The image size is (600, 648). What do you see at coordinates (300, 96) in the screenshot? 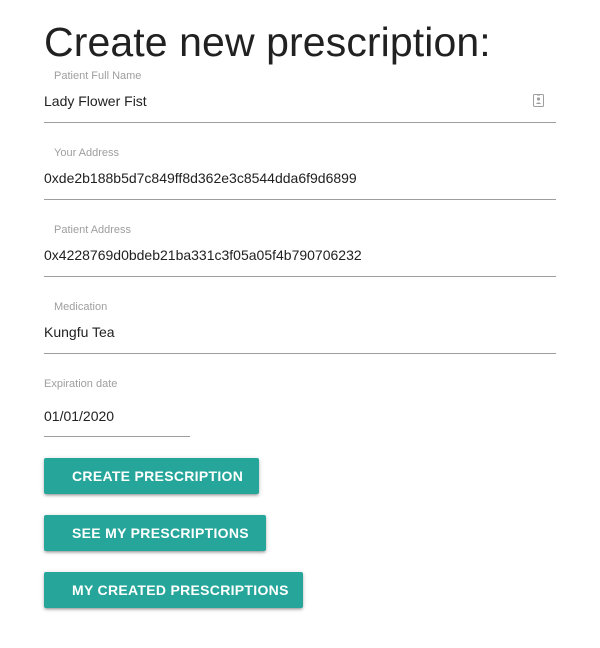
I see `patient-name-field: Patient Full Name Lady Flower Fist` at bounding box center [300, 96].